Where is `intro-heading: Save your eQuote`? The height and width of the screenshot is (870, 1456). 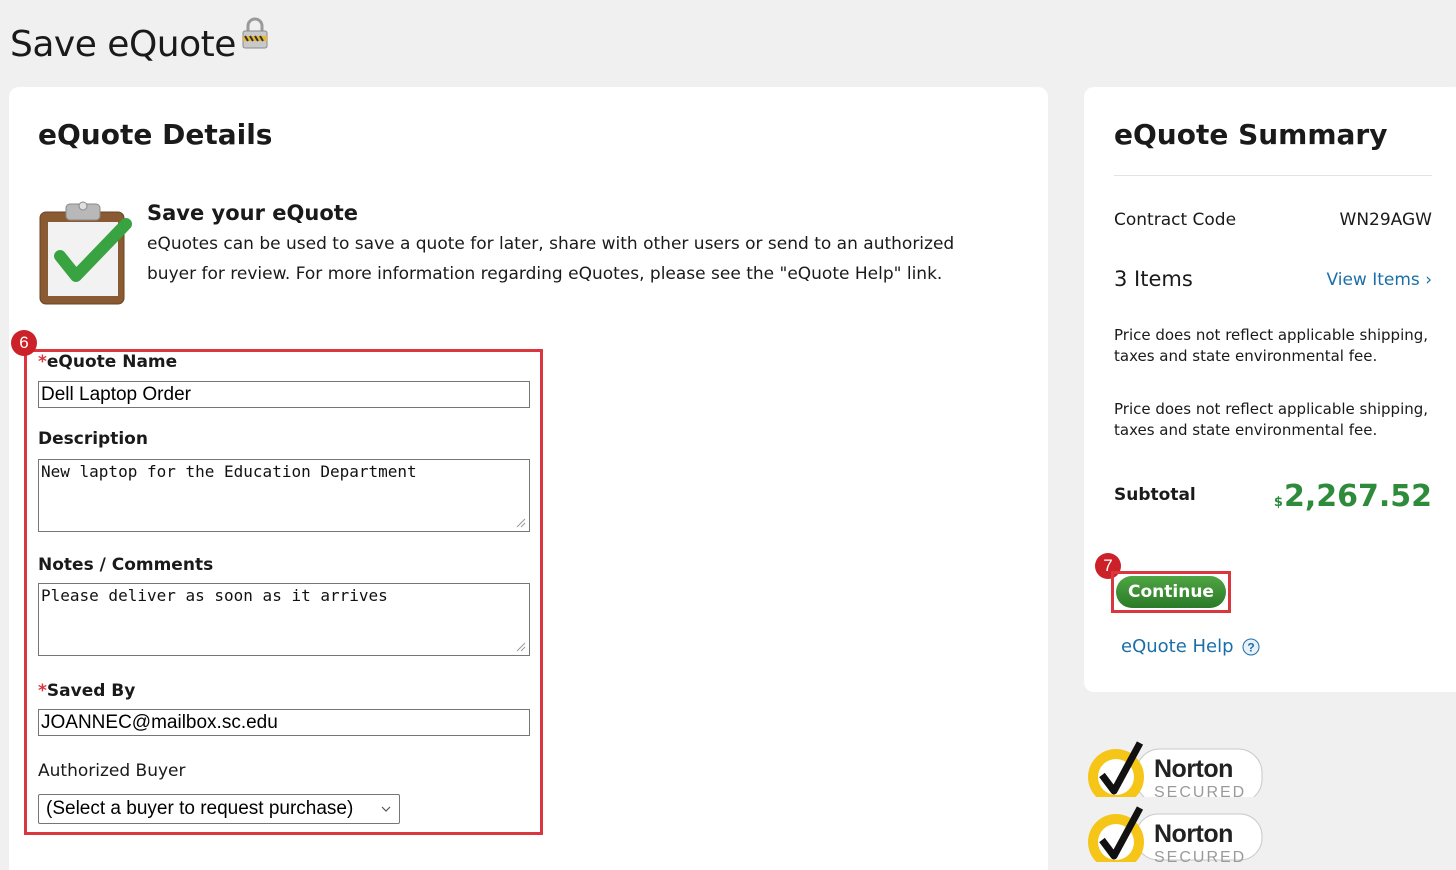 intro-heading: Save your eQuote is located at coordinates (253, 213).